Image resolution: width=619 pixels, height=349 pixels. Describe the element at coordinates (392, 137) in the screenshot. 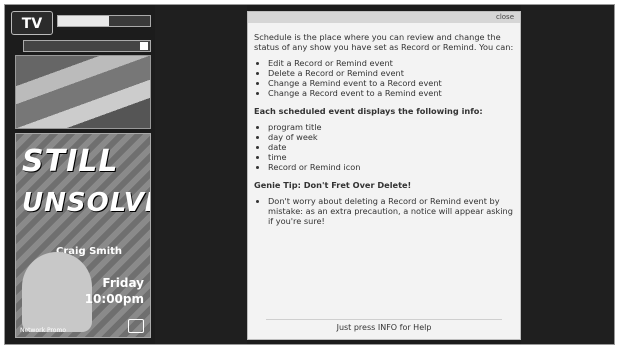

I see `info-item: day of week` at that location.